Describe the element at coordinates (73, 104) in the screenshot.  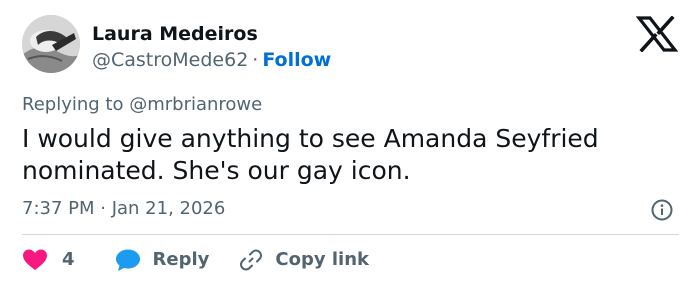
I see `replying-to-label: Replying to` at that location.